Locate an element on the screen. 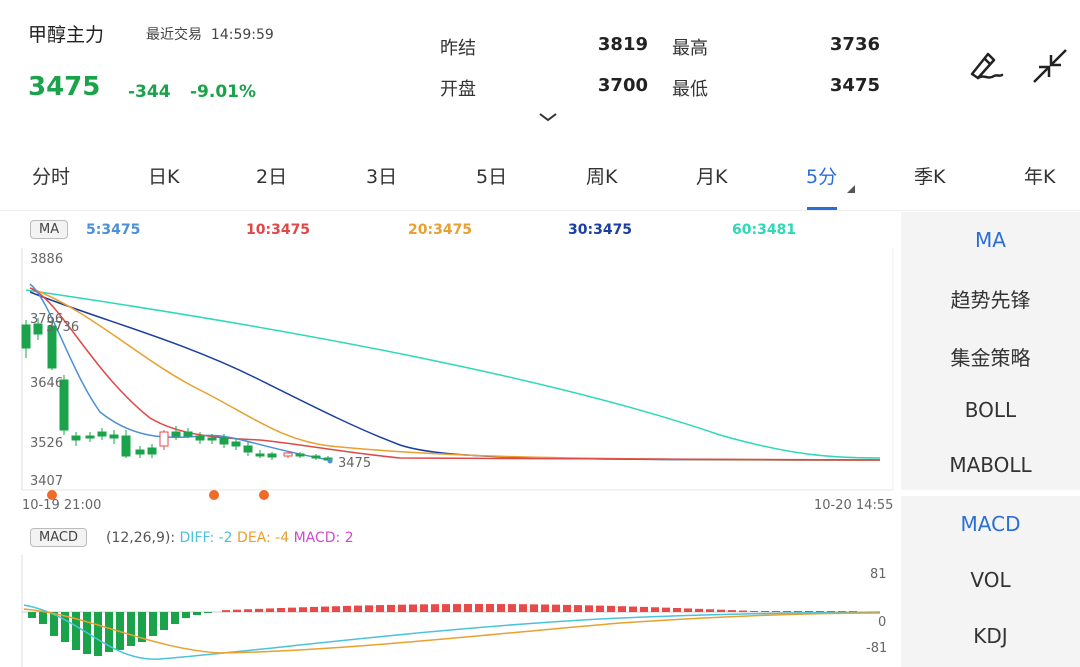 The width and height of the screenshot is (1080, 667). side-item-jijin: 集金策略 is located at coordinates (990, 356).